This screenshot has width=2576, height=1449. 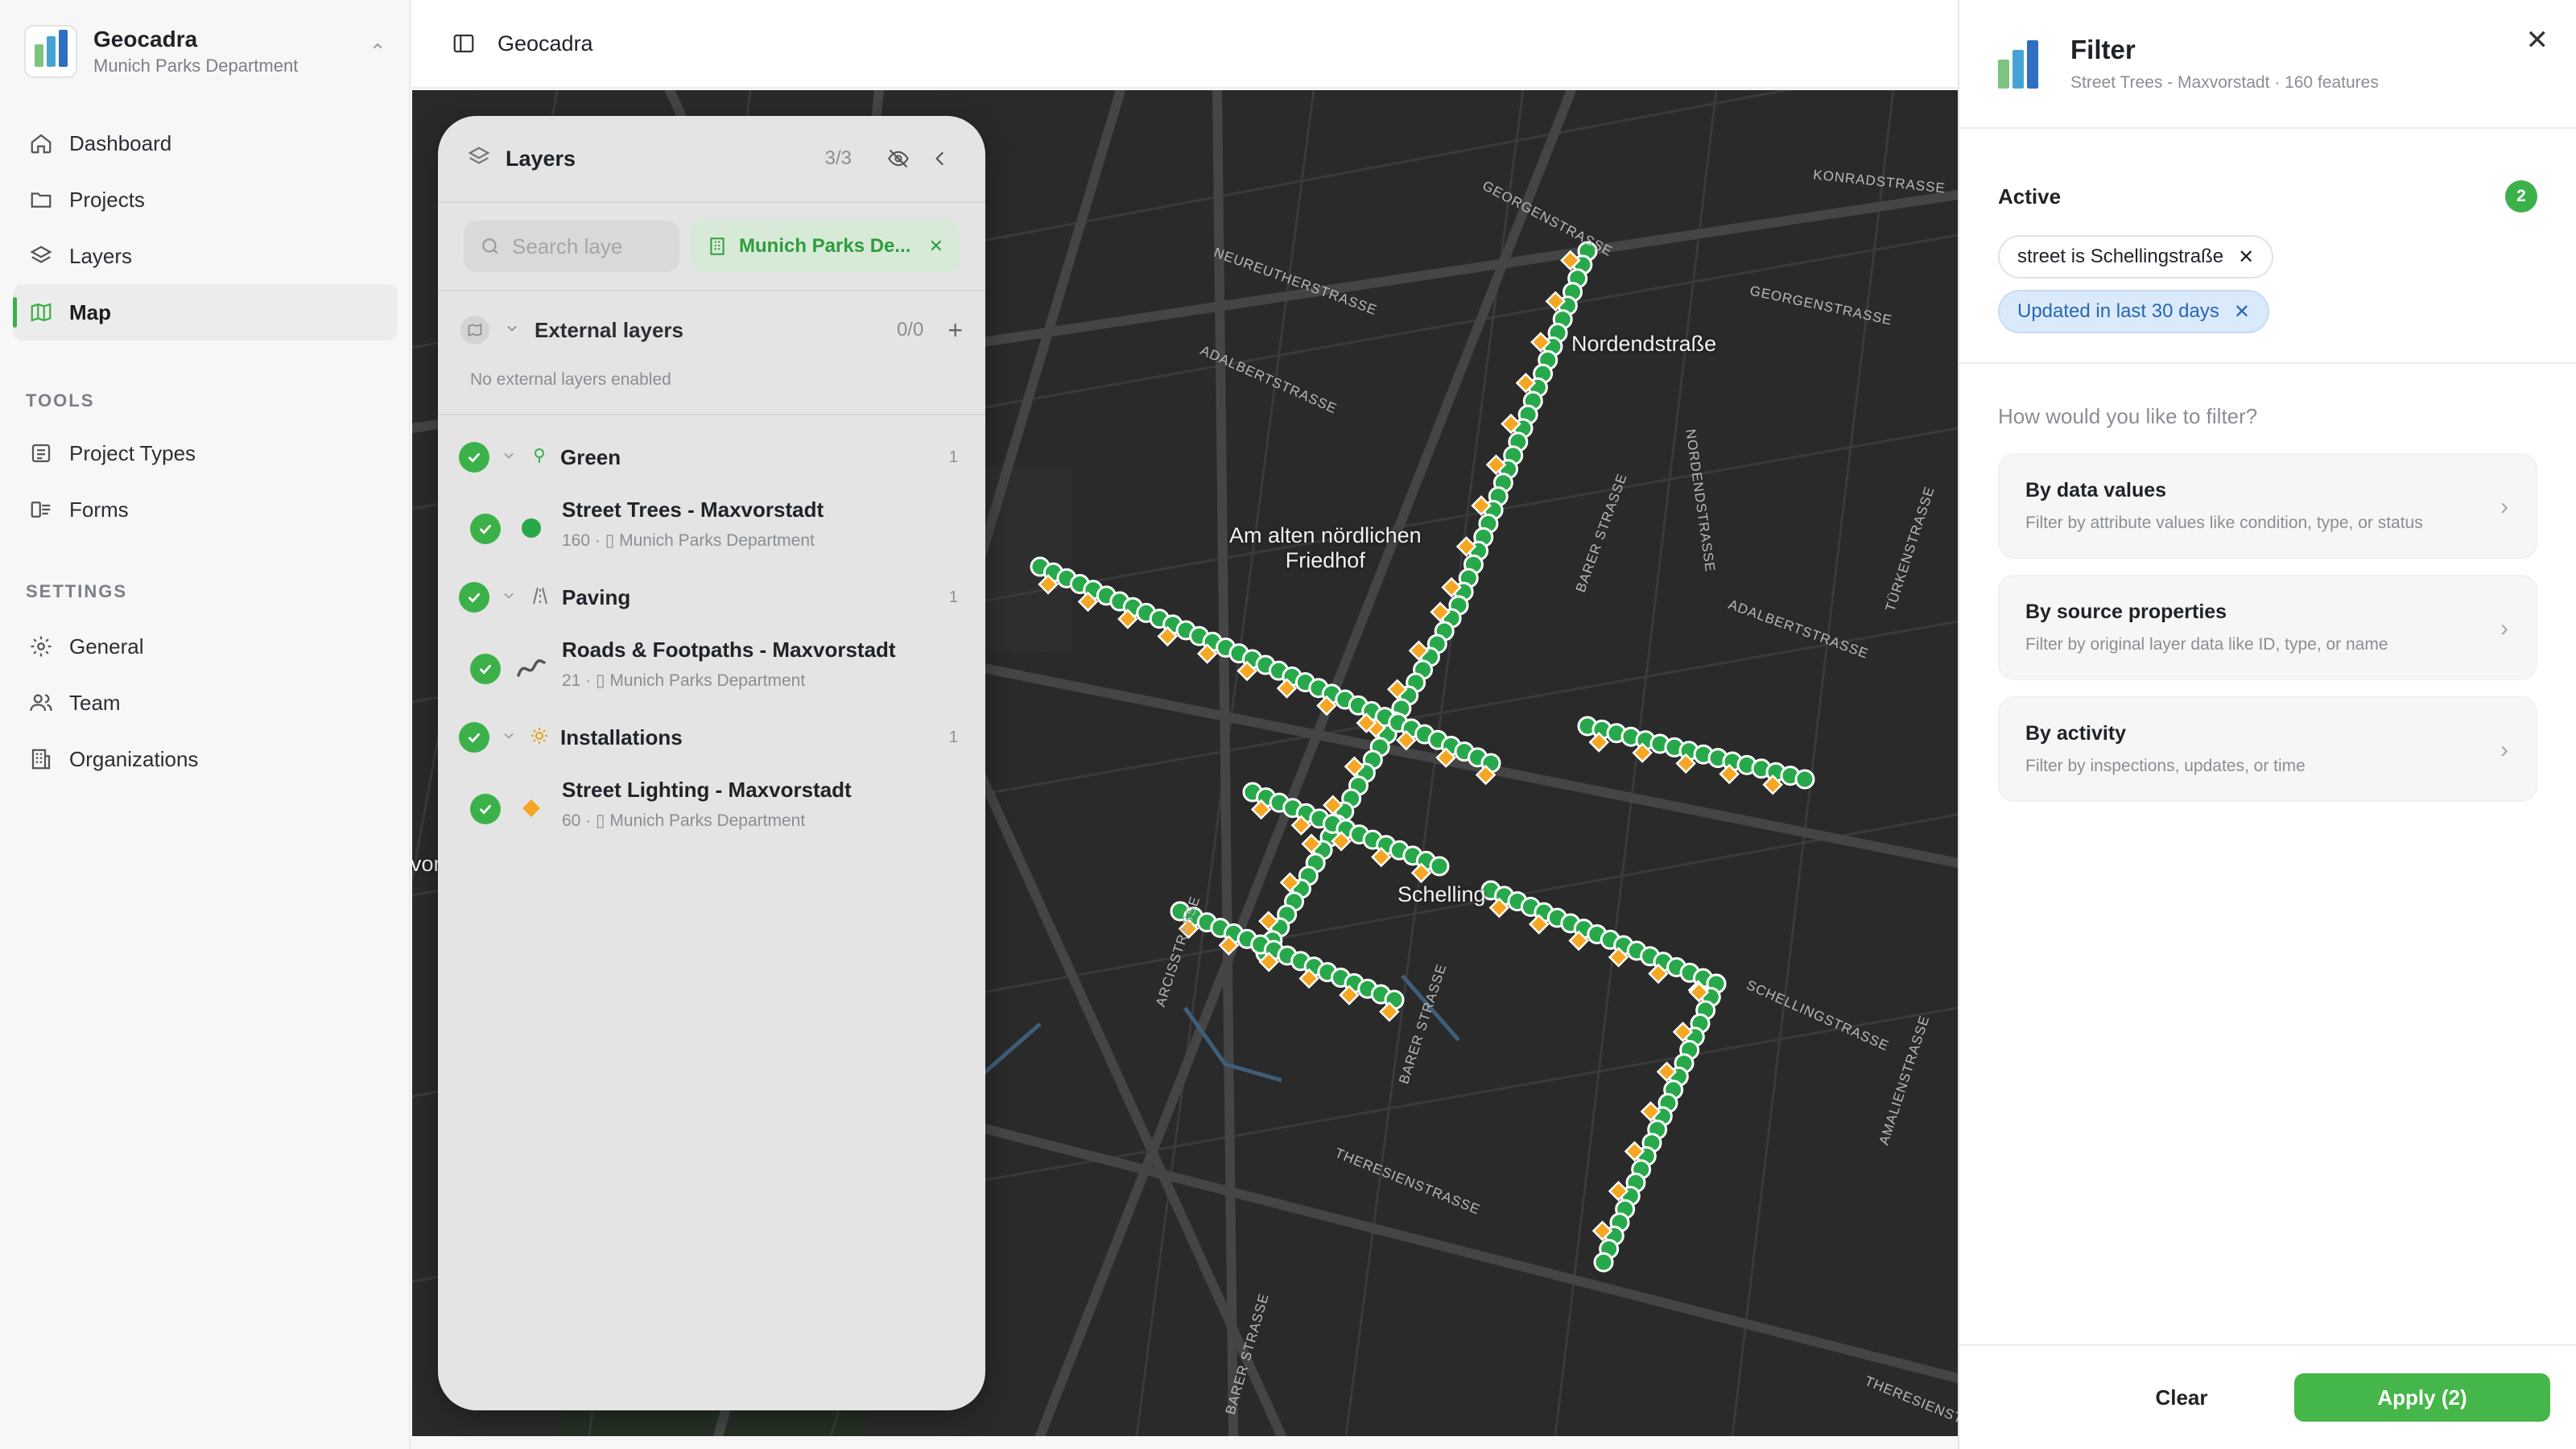 I want to click on layers-search-row: Munich Parks De... ✕, so click(x=711, y=247).